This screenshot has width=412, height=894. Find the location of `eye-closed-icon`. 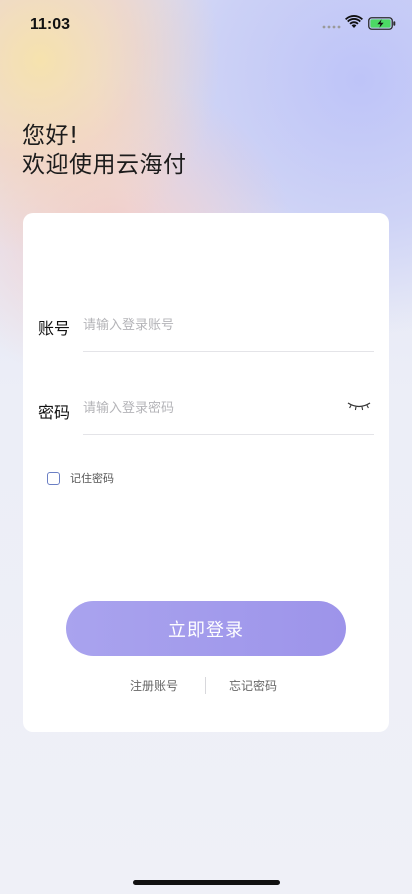

eye-closed-icon is located at coordinates (359, 407).